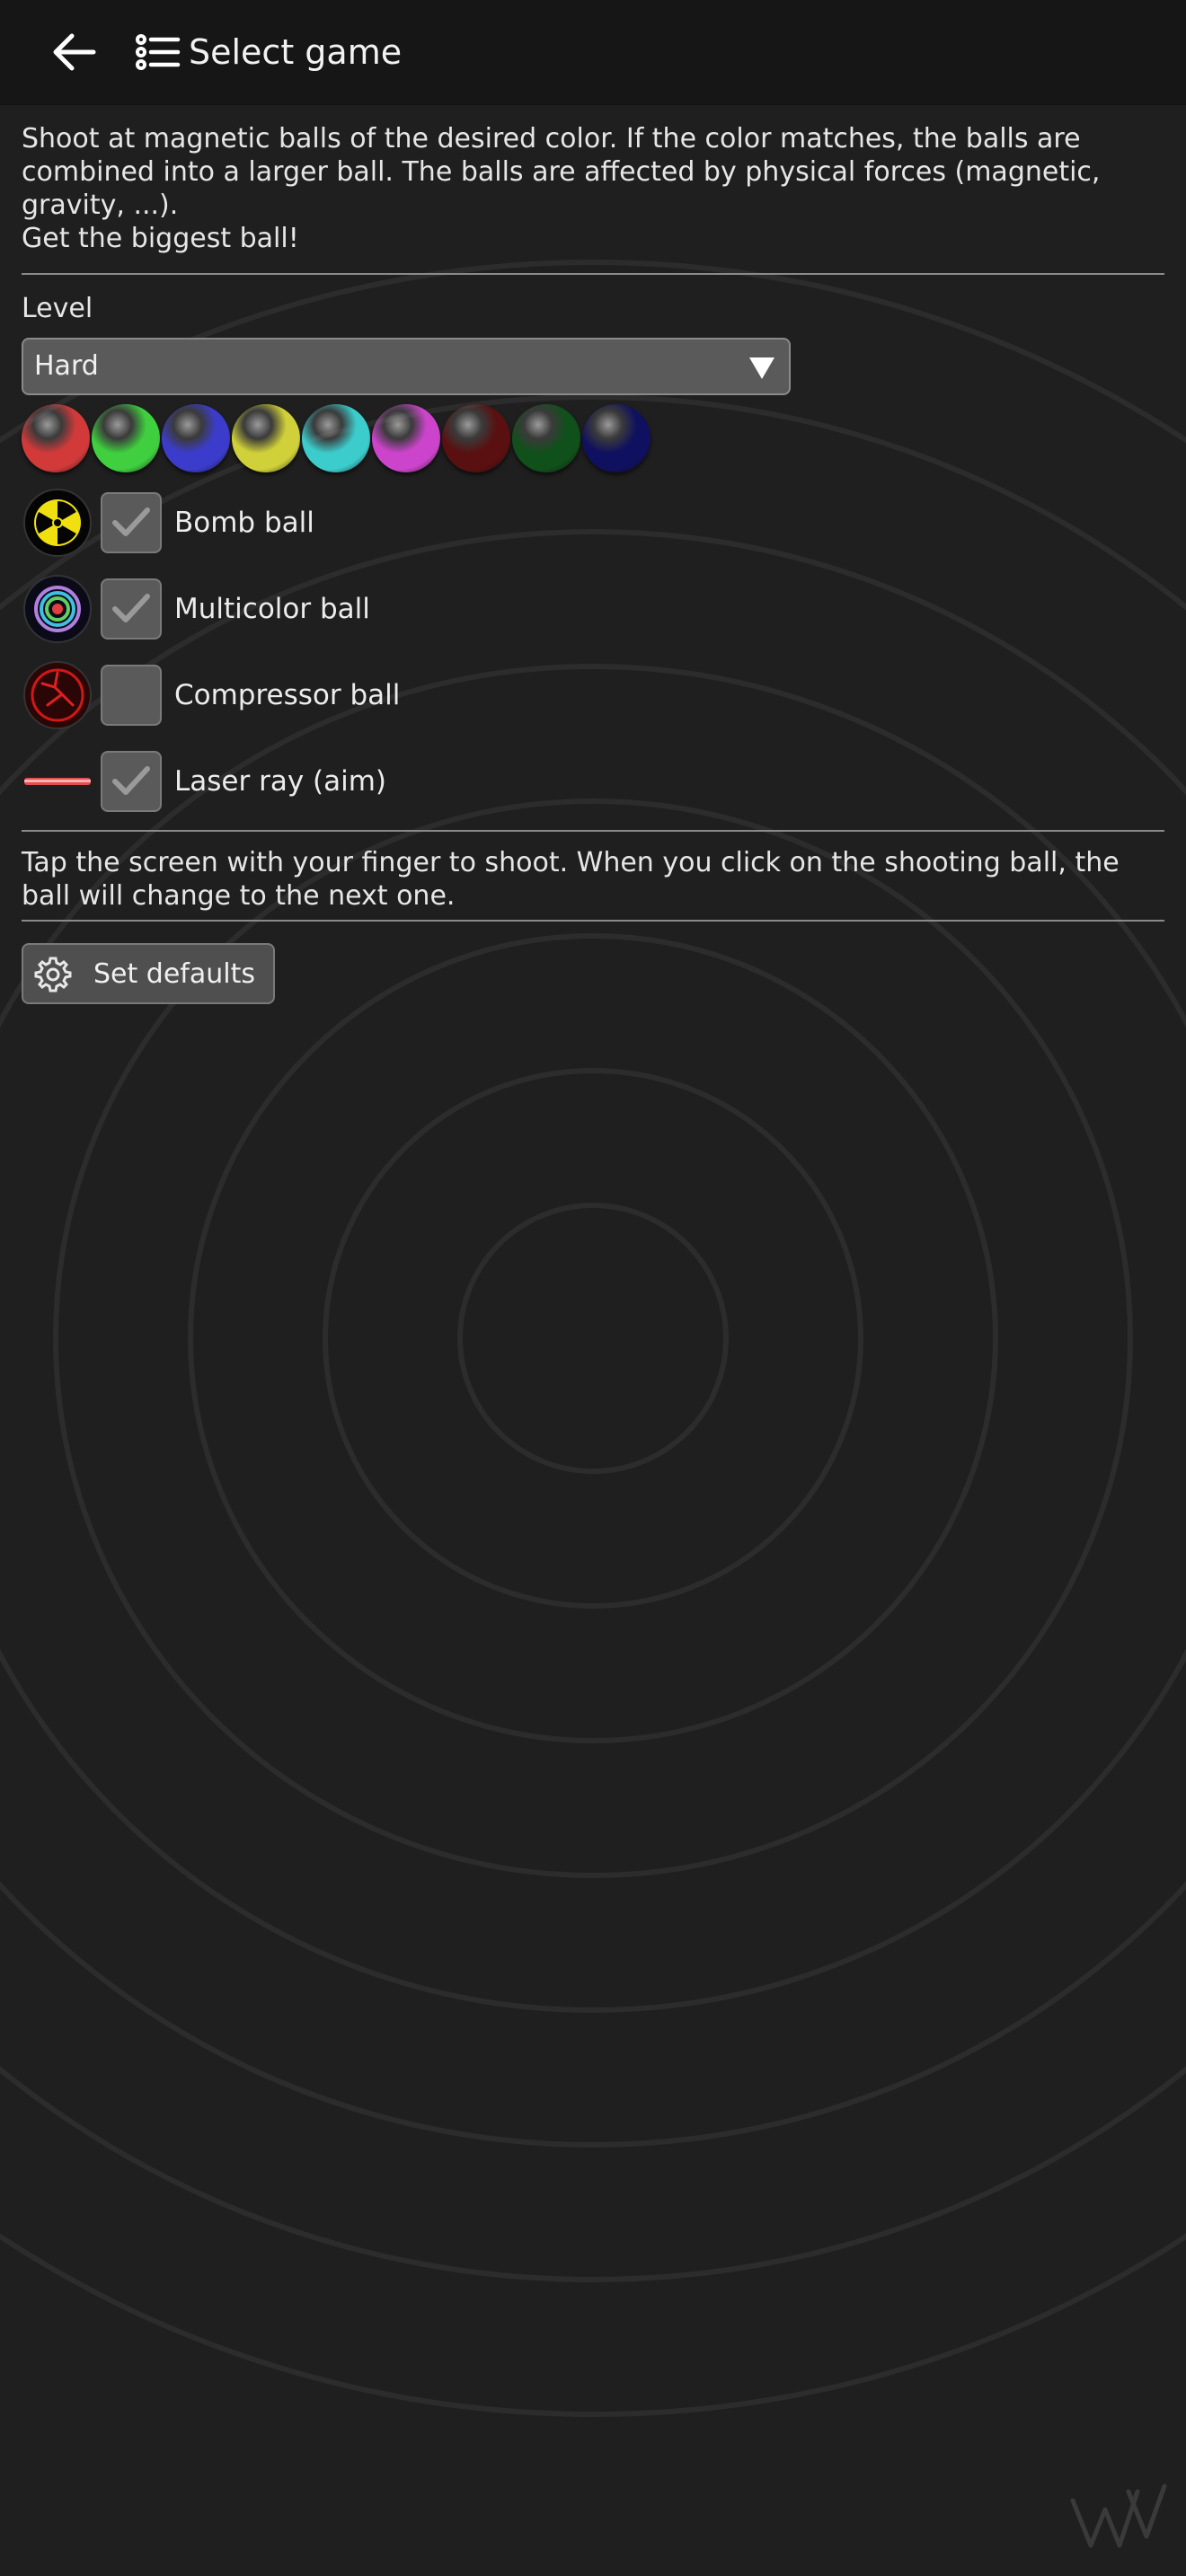 This screenshot has height=2576, width=1186. What do you see at coordinates (158, 52) in the screenshot?
I see `list-icon` at bounding box center [158, 52].